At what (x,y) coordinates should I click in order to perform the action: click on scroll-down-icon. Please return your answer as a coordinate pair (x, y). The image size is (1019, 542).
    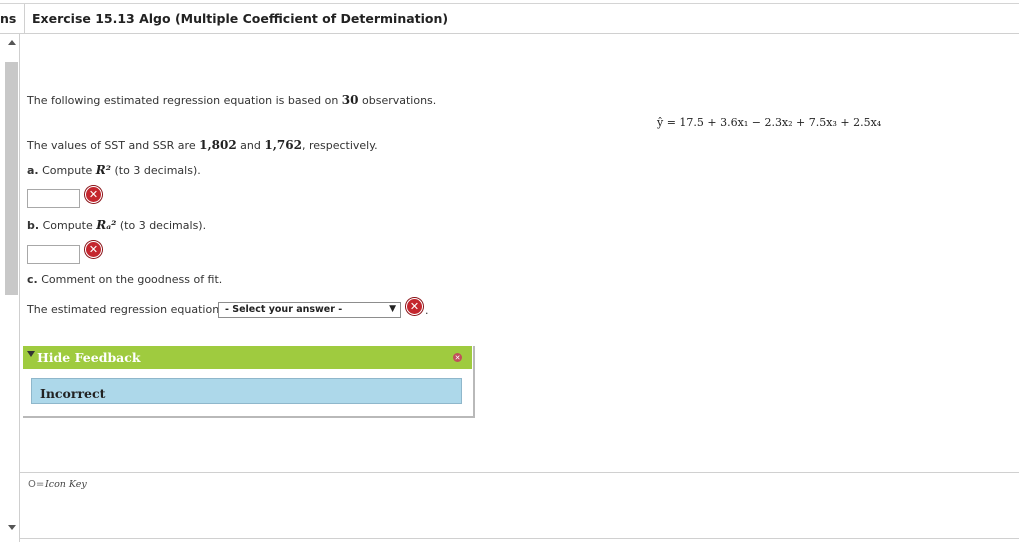
    Looking at the image, I should click on (12, 527).